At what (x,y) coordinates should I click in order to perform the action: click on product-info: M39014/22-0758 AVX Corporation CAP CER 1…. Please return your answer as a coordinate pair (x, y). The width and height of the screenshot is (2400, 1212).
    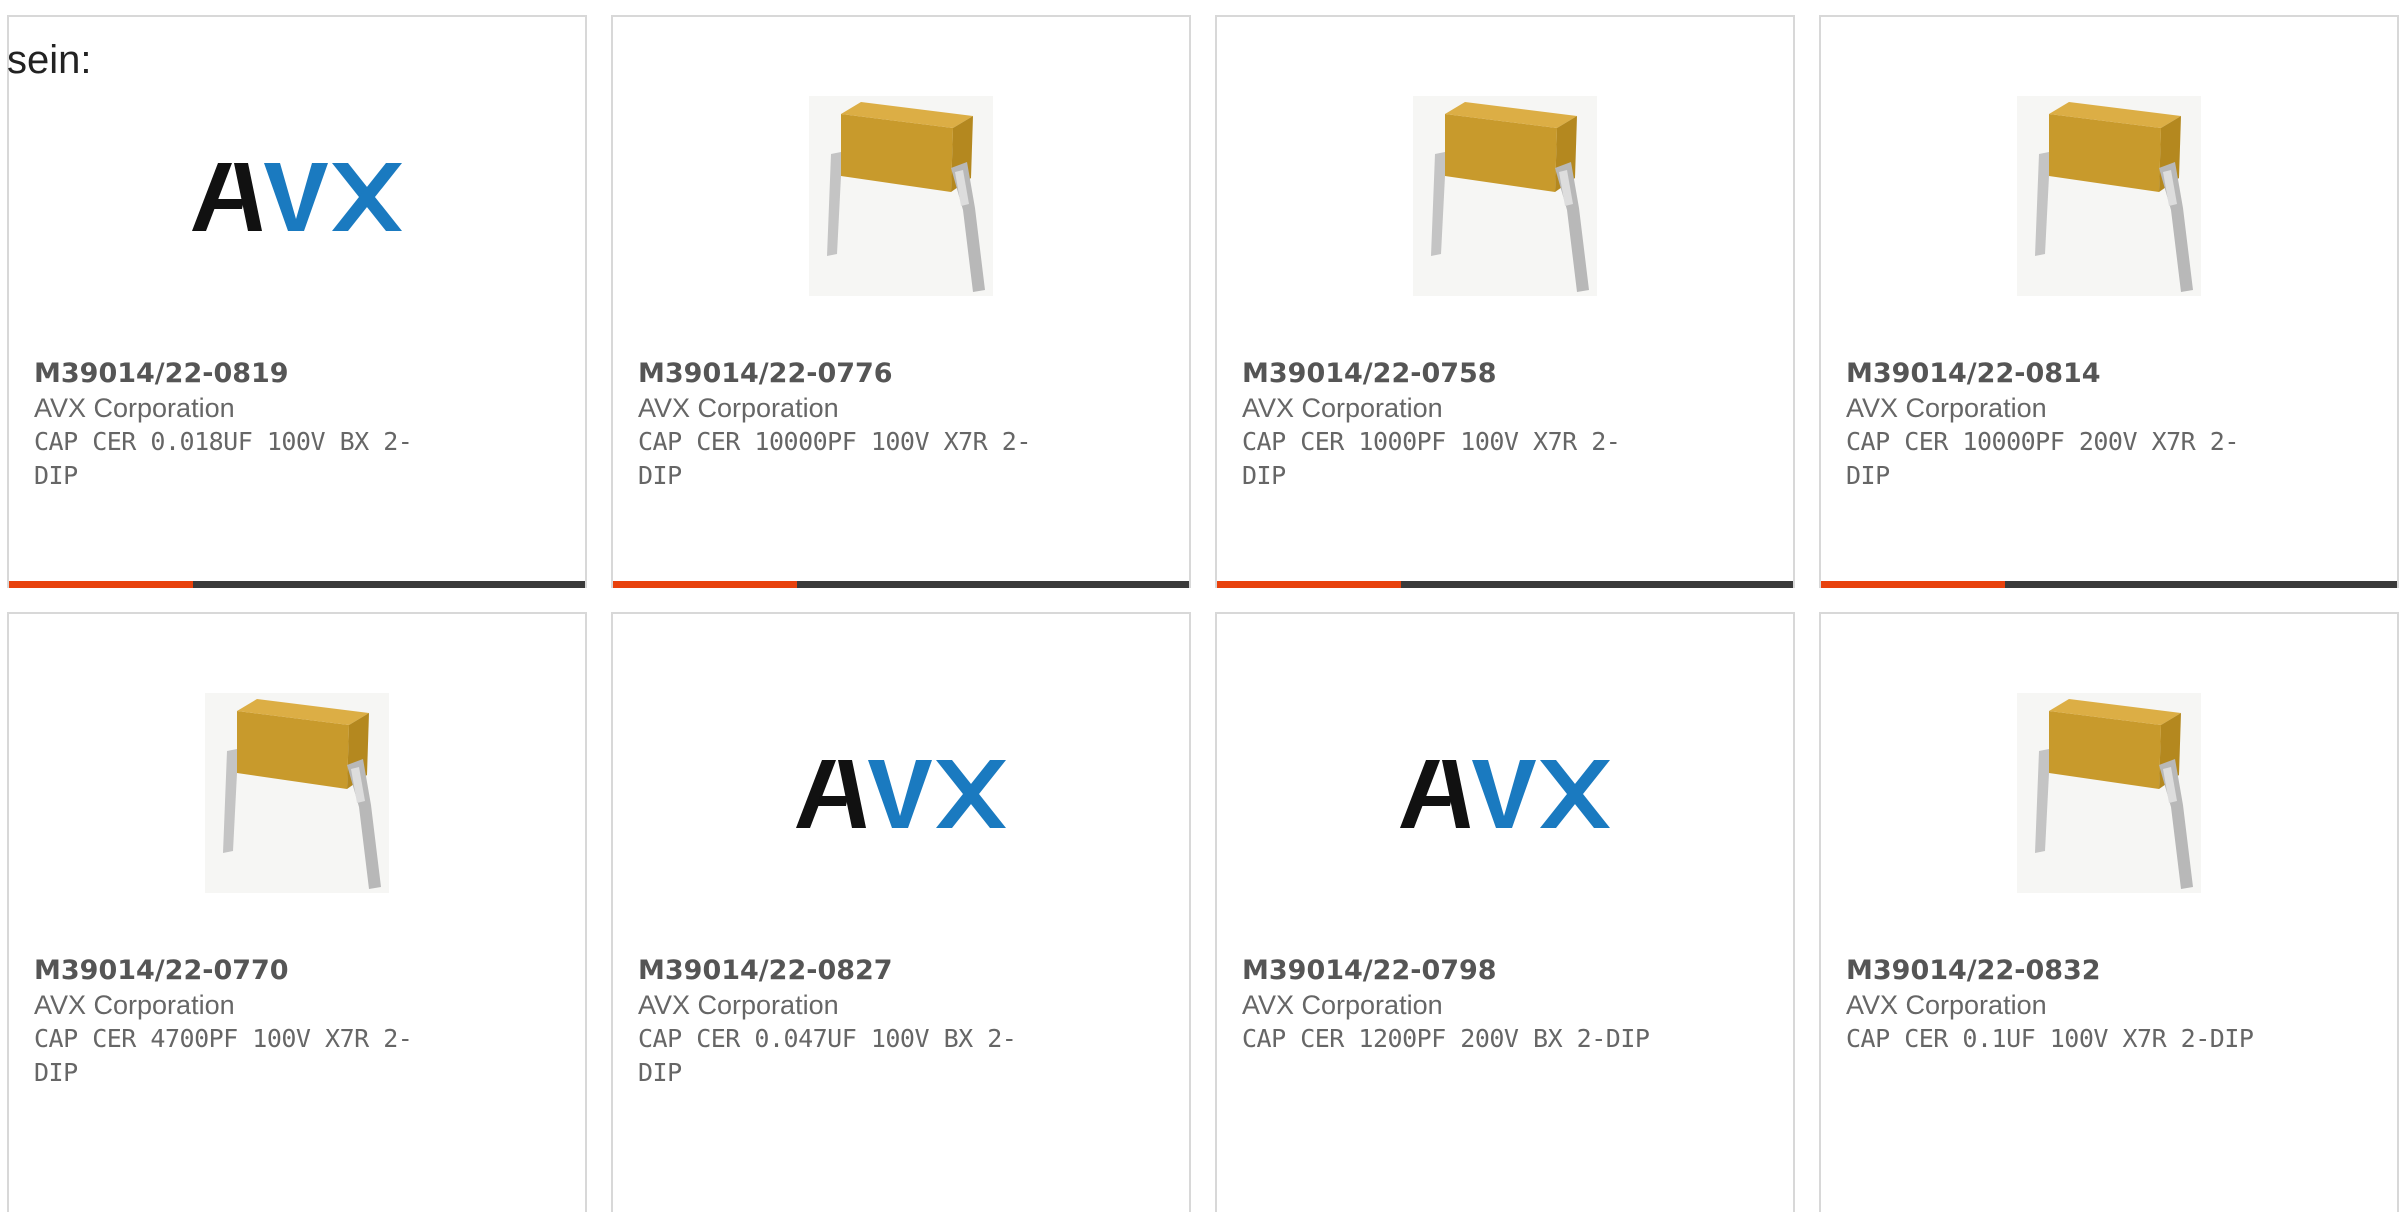
    Looking at the image, I should click on (1452, 425).